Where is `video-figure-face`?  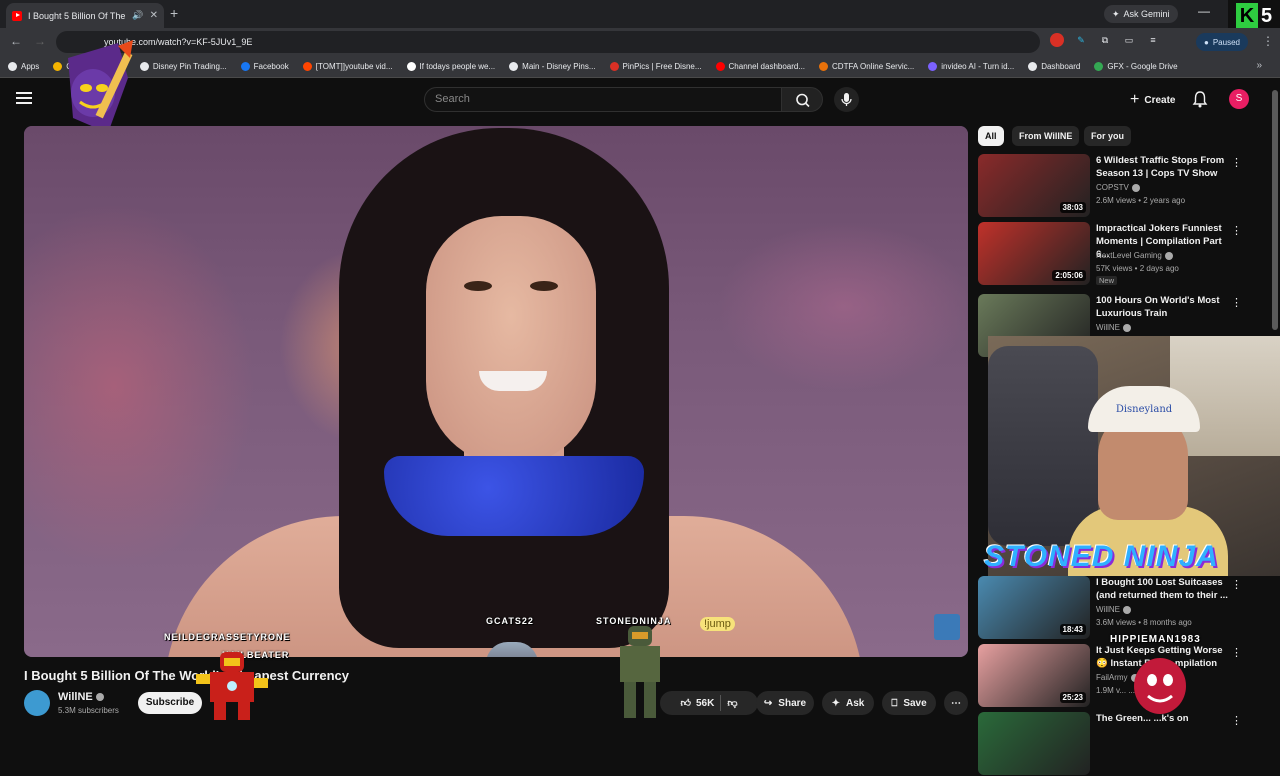
video-figure-face is located at coordinates (511, 341).